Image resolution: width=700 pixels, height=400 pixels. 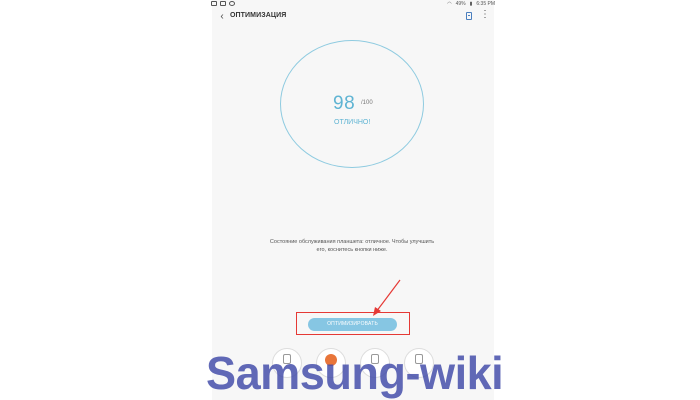 I want to click on notification-icons, so click(x=223, y=3).